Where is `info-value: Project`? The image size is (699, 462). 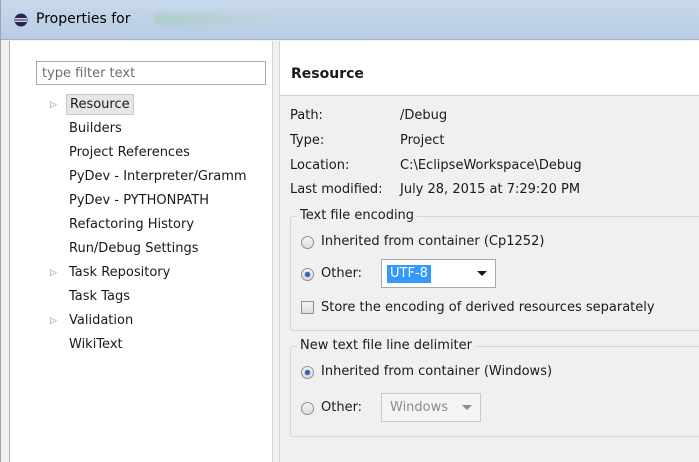
info-value: Project is located at coordinates (422, 140).